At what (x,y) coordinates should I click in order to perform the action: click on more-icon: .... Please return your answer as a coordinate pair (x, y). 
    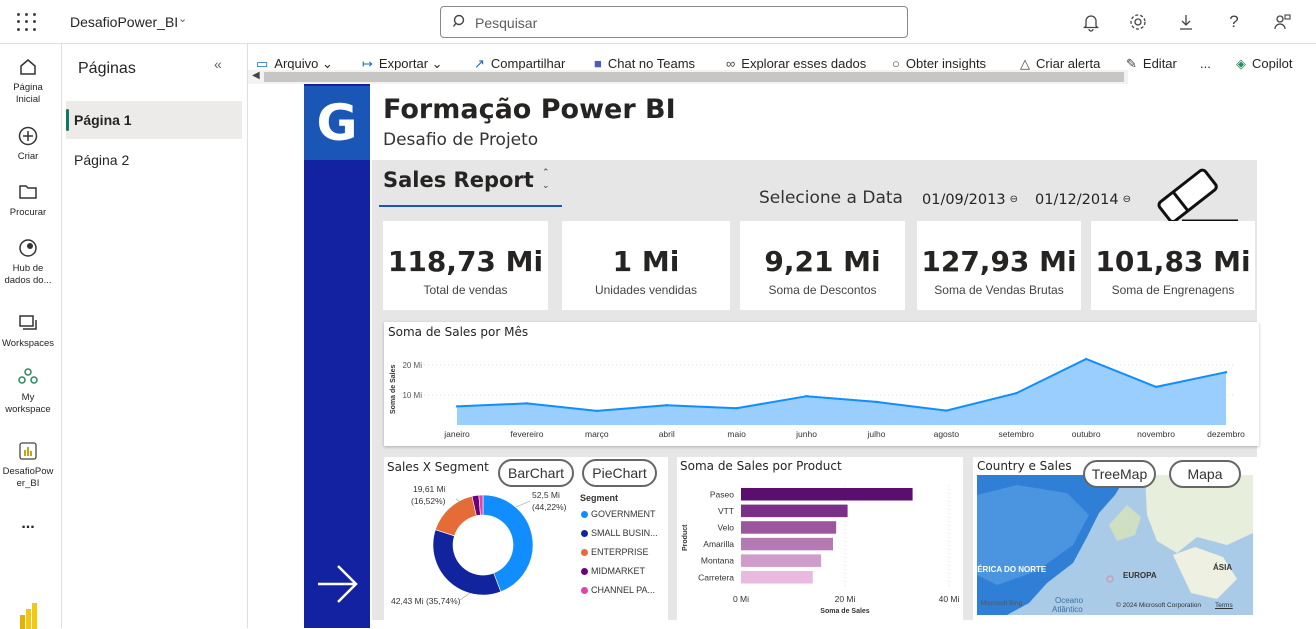
    Looking at the image, I should click on (28, 524).